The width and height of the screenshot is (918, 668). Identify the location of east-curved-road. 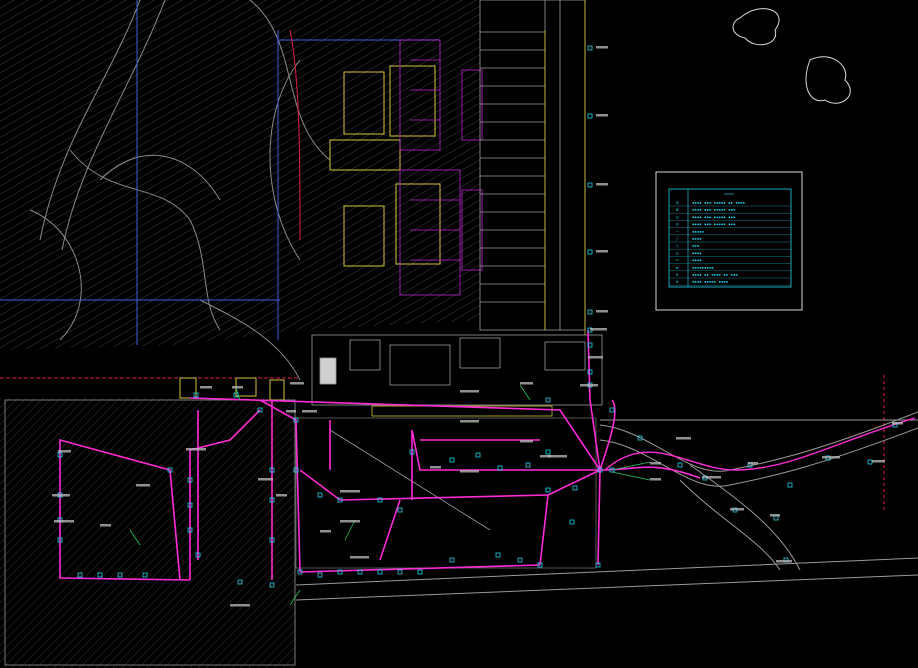
(758, 491).